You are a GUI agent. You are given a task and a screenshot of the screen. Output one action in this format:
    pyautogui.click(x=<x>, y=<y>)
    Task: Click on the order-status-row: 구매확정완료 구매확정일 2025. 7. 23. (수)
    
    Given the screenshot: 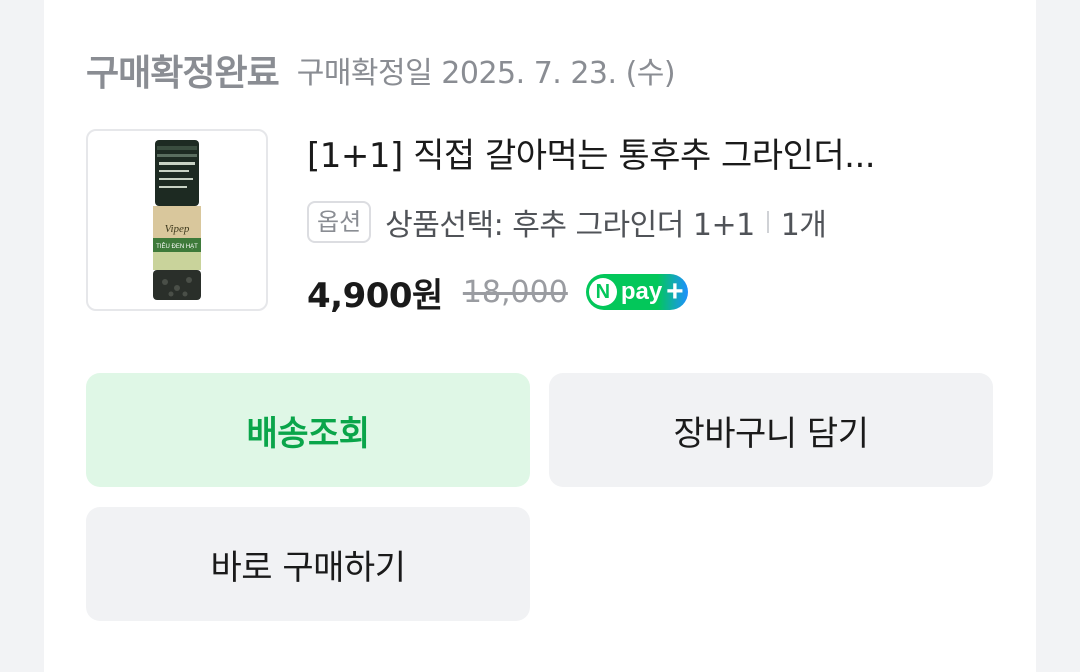 What is the action you would take?
    pyautogui.click(x=381, y=70)
    